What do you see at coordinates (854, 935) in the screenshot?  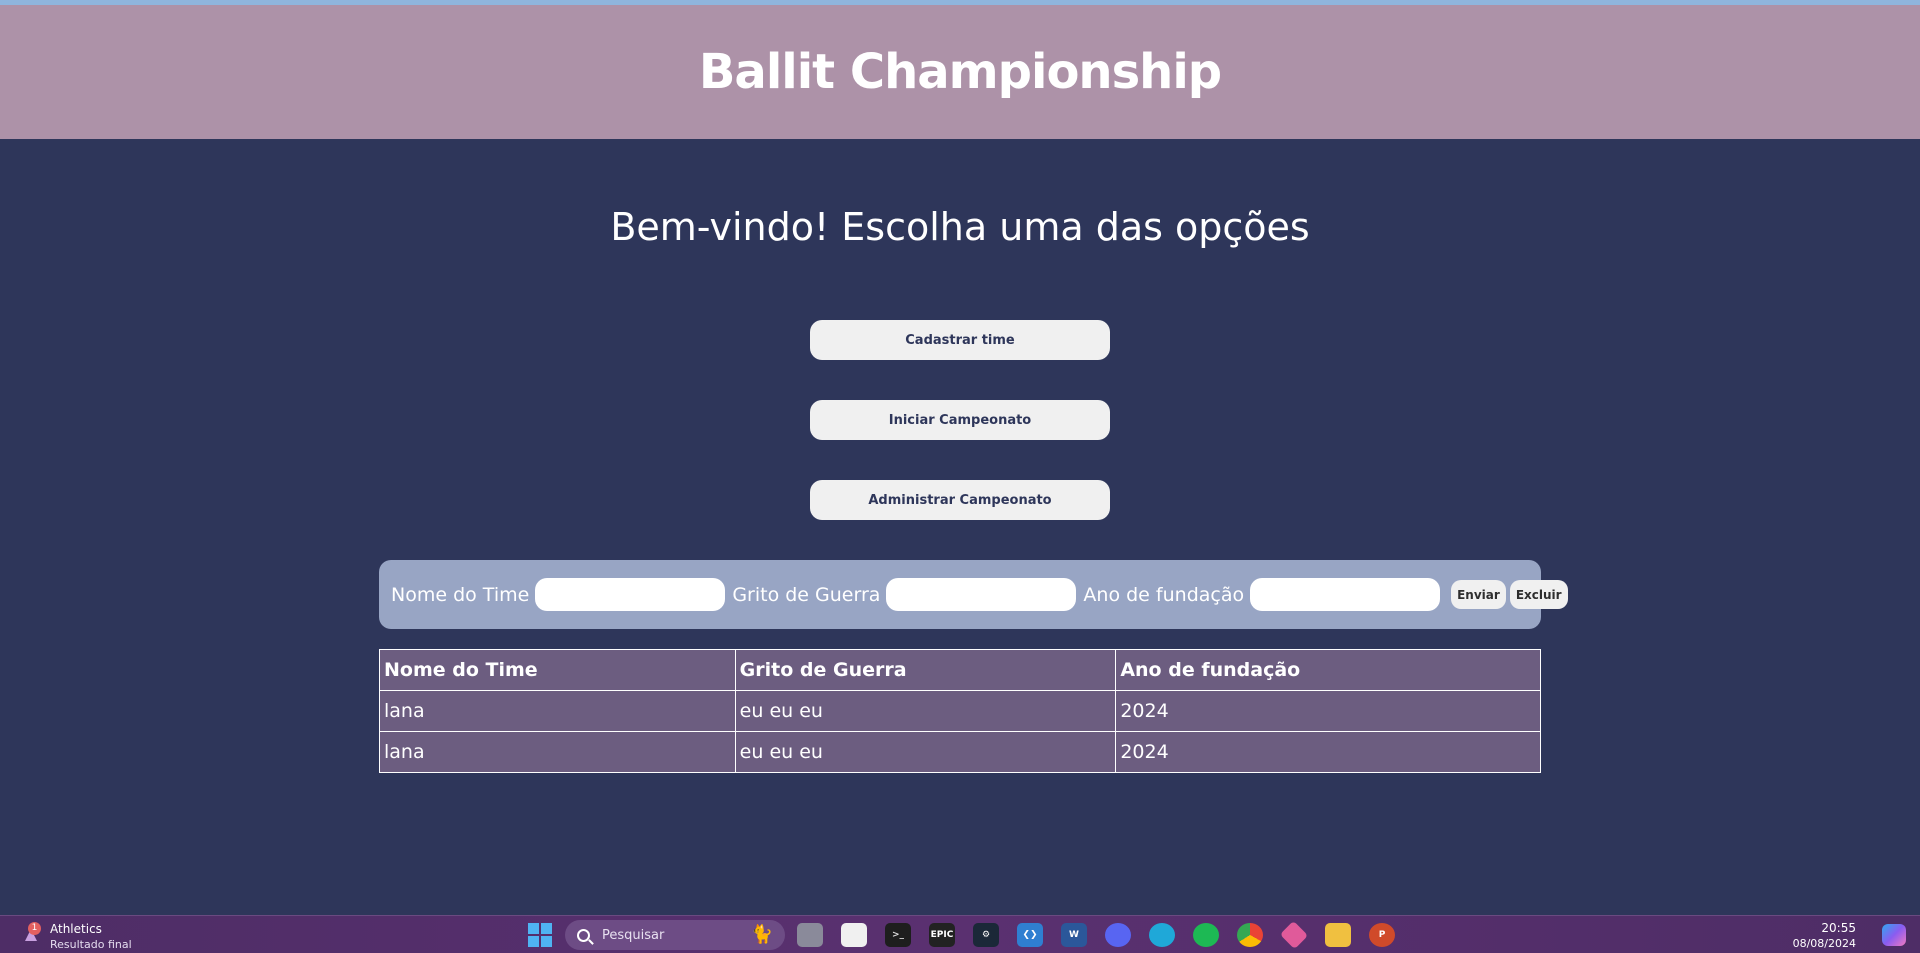 I see `snipping-tool-icon` at bounding box center [854, 935].